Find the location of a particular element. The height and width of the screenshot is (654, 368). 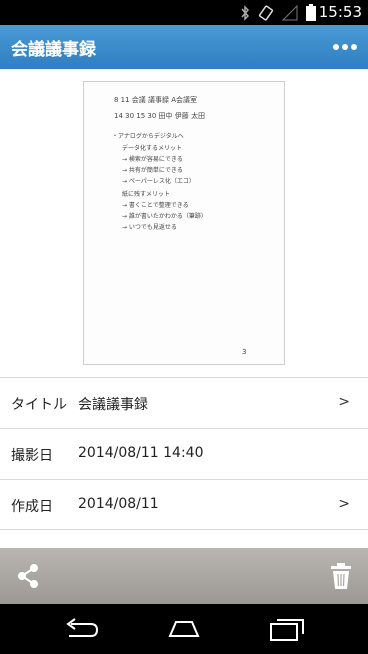

bluetooth-icon is located at coordinates (245, 12).